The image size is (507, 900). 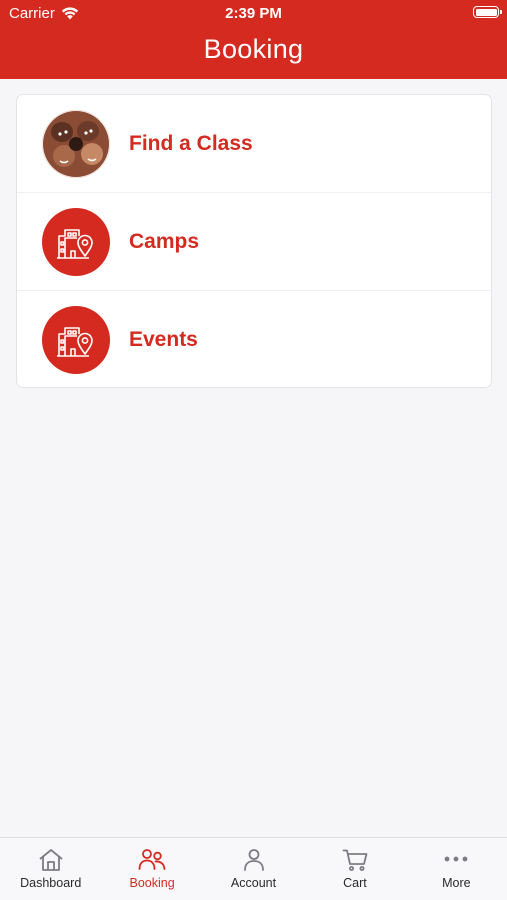 What do you see at coordinates (191, 143) in the screenshot?
I see `find-a-class-label: Find a Class` at bounding box center [191, 143].